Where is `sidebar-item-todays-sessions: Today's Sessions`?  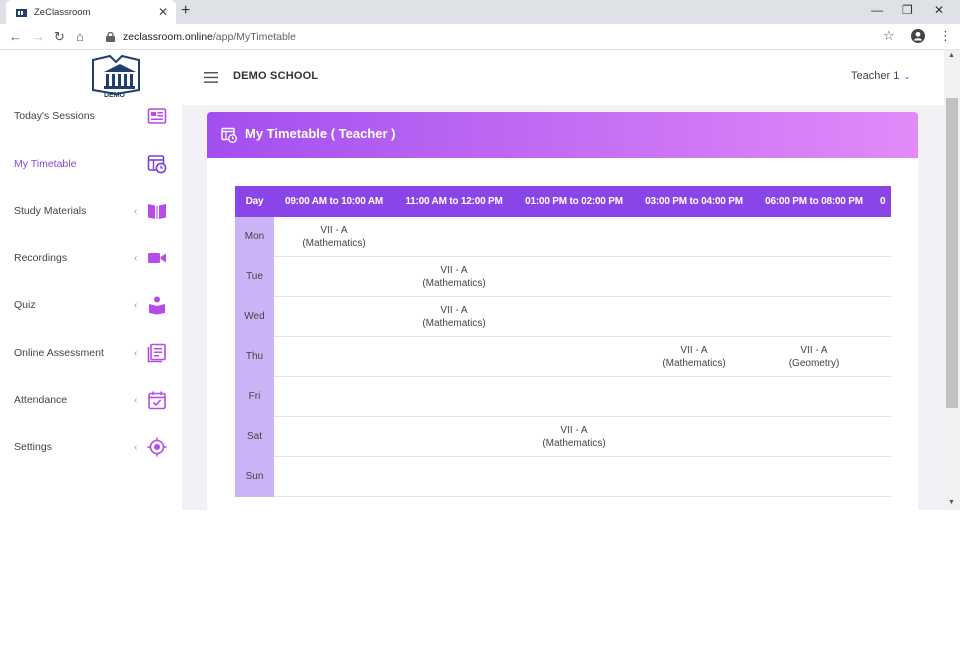 sidebar-item-todays-sessions: Today's Sessions is located at coordinates (91, 116).